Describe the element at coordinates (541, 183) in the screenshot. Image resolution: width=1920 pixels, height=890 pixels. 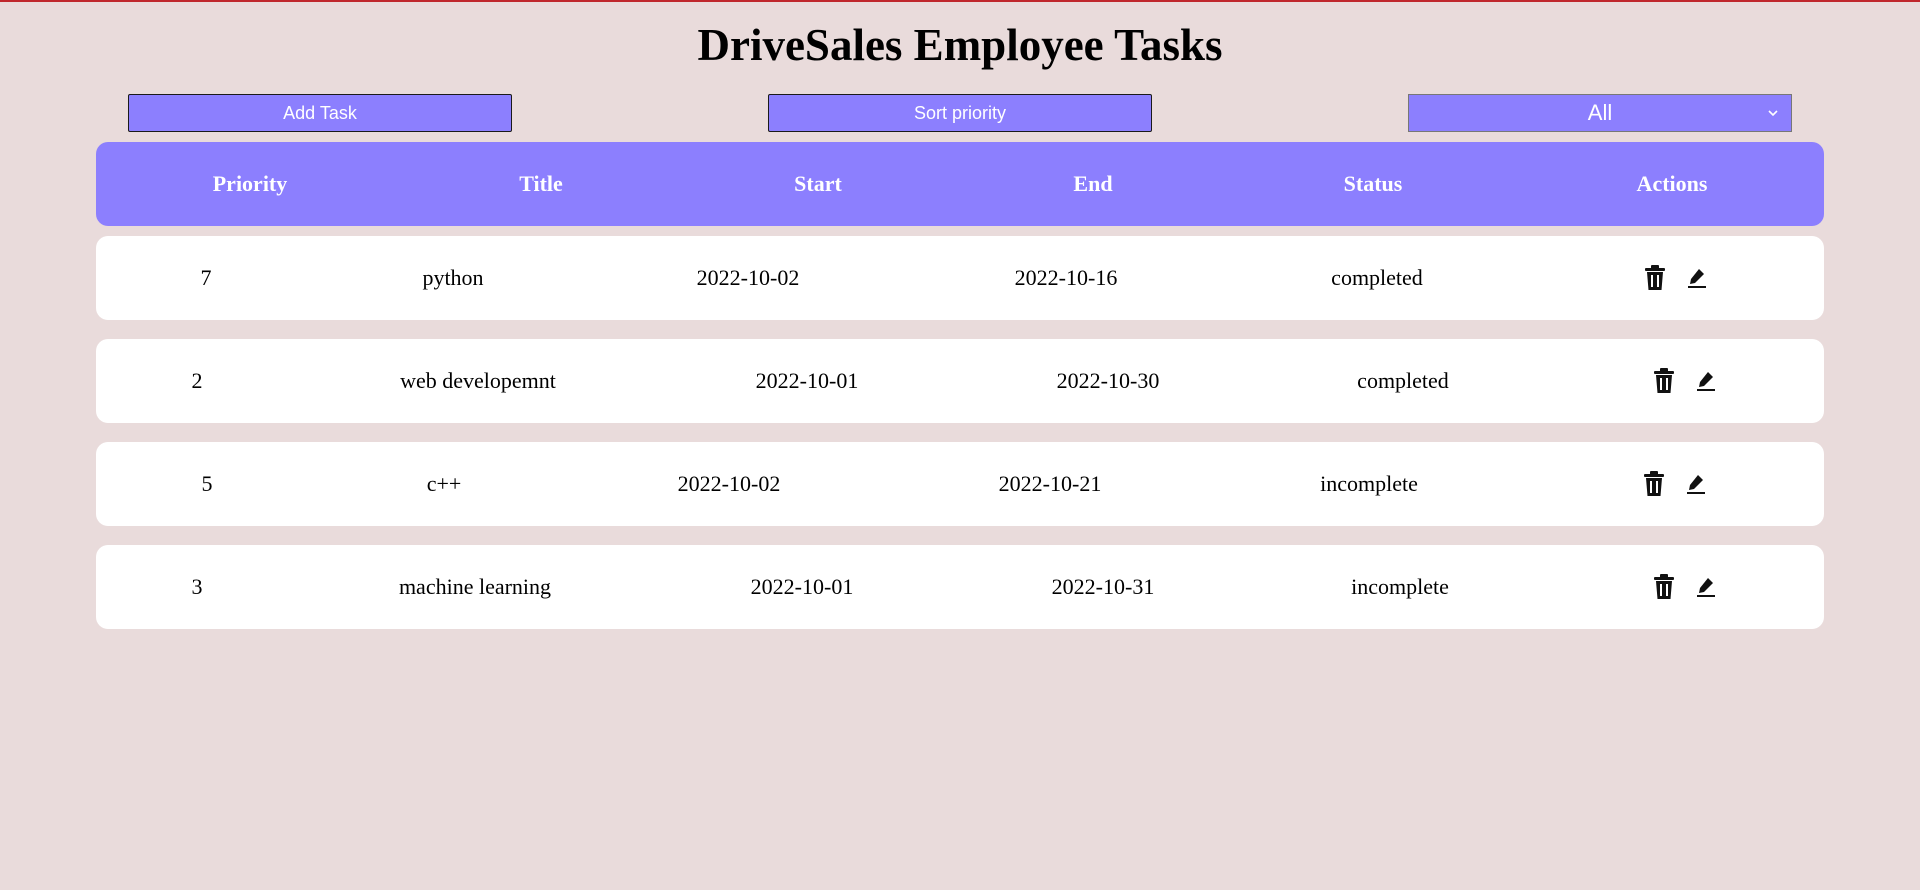
I see `header-title: Title` at that location.